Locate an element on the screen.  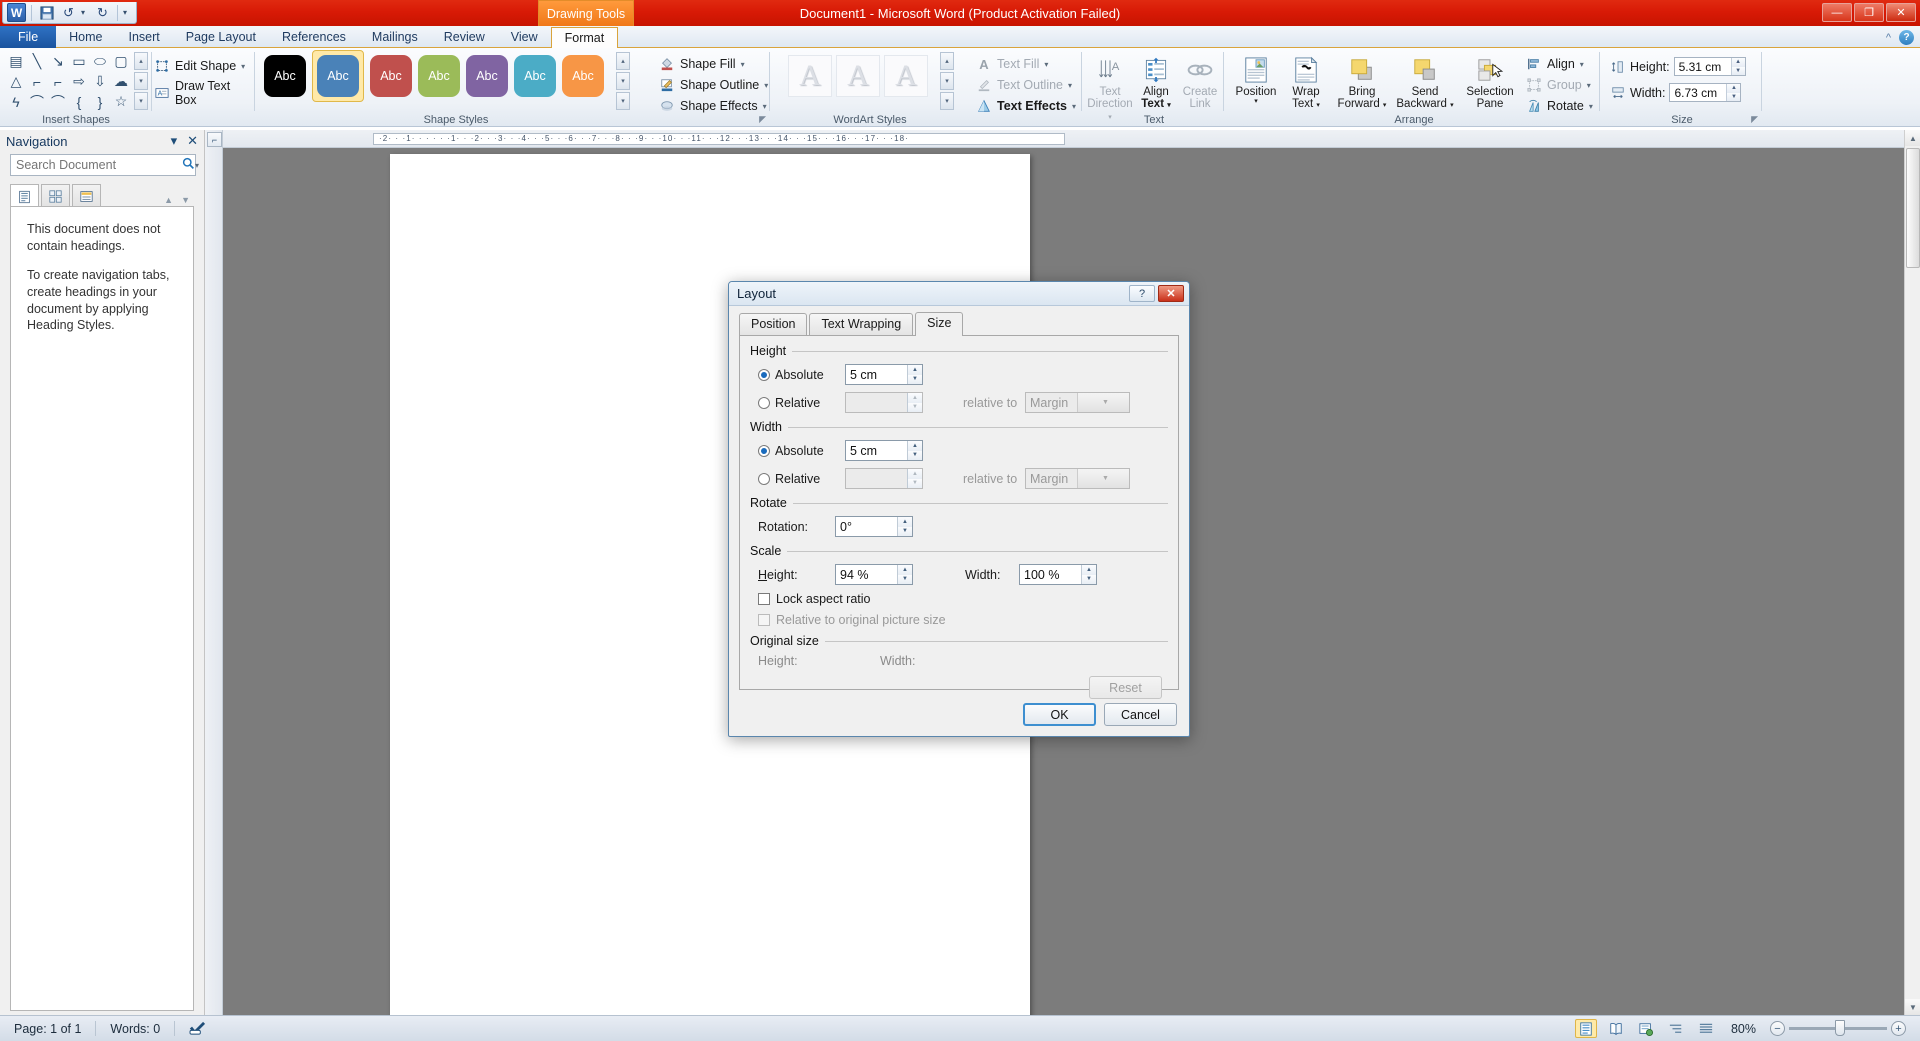
scroll-up-icon: ▲ is located at coordinates (1912, 138).